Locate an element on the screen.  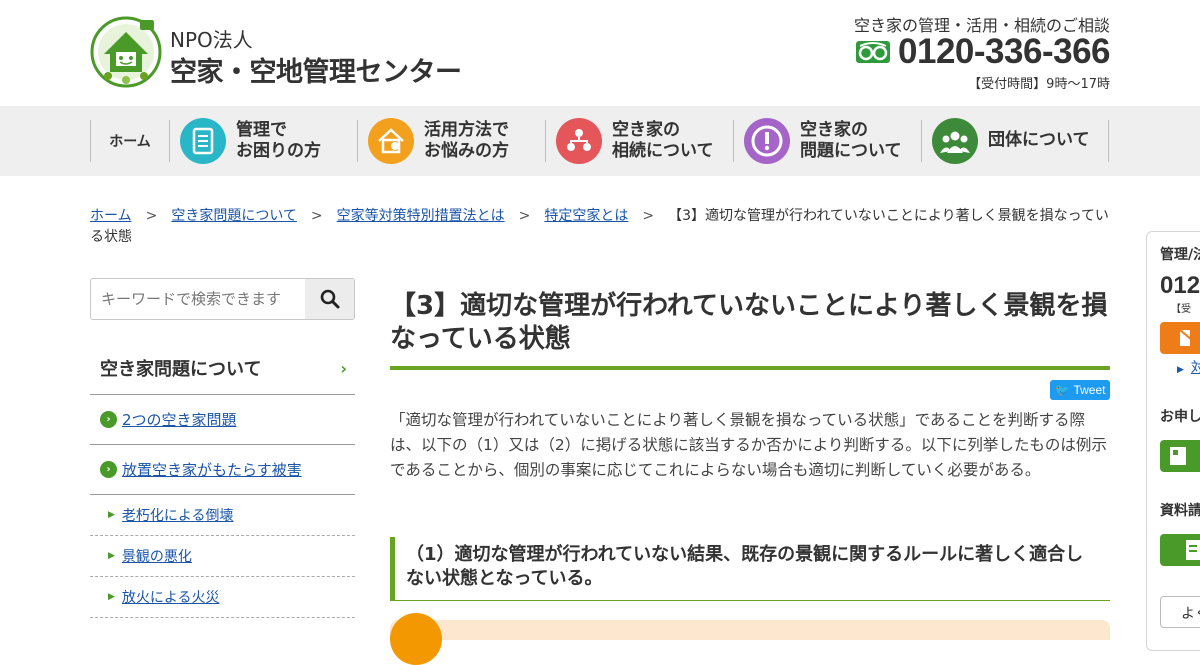
panel-label: 管理/法 is located at coordinates (1180, 255).